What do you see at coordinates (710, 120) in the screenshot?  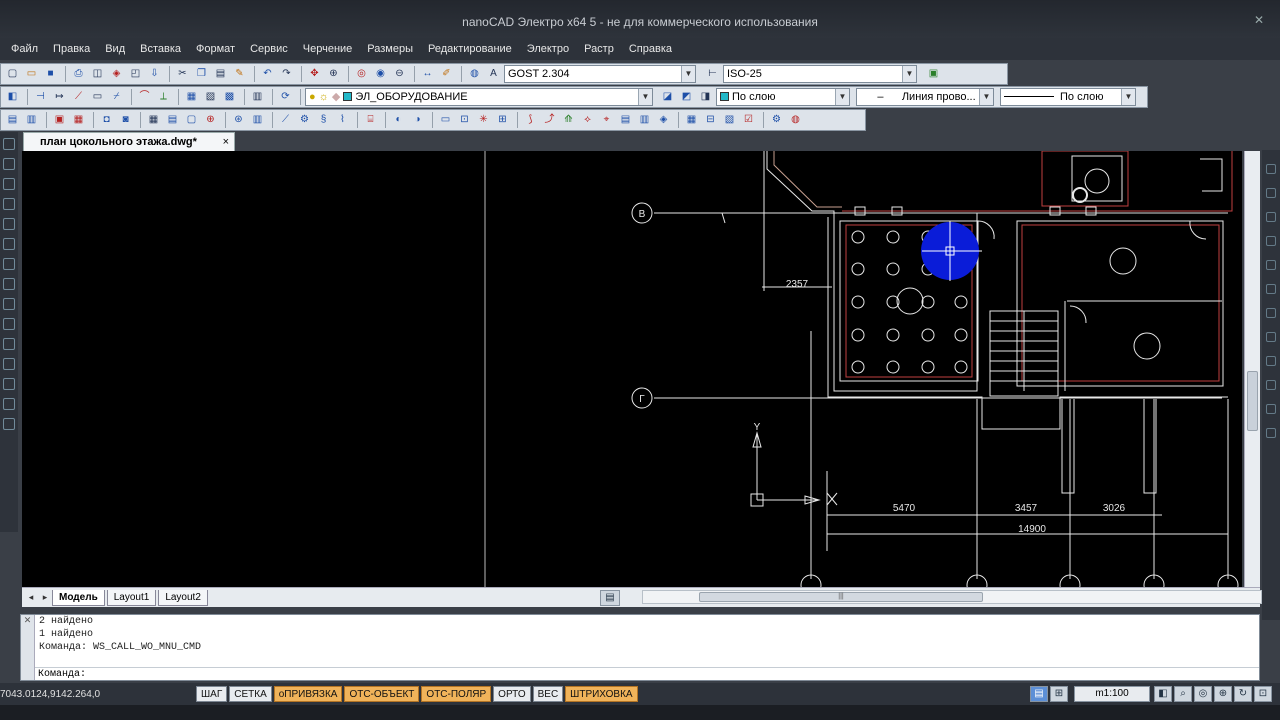 I see `inspect-icon: ⊟` at bounding box center [710, 120].